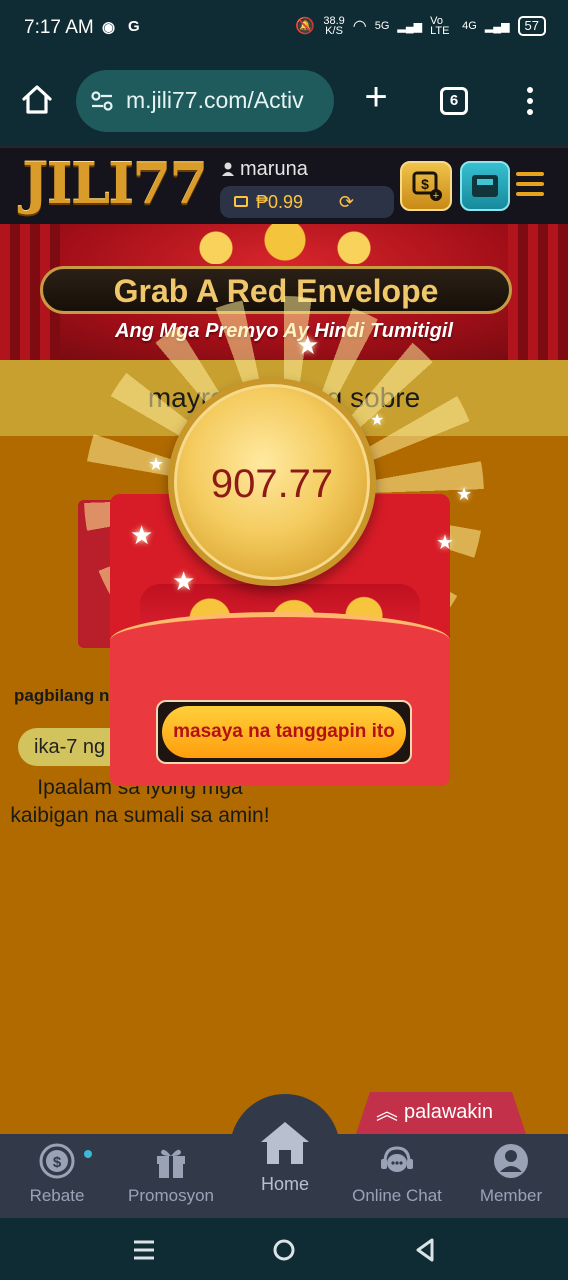 This screenshot has height=1280, width=568. I want to click on reward-coin: 907.77, so click(272, 482).